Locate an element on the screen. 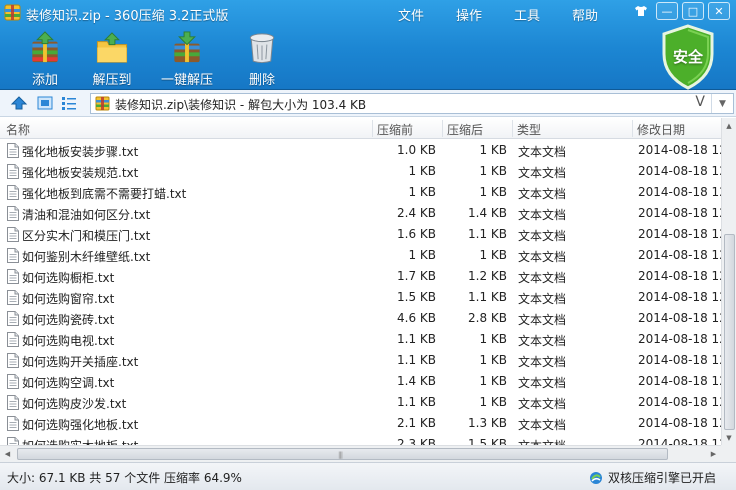 The image size is (736, 490). address-dropdown-button: ▼ is located at coordinates (722, 103).